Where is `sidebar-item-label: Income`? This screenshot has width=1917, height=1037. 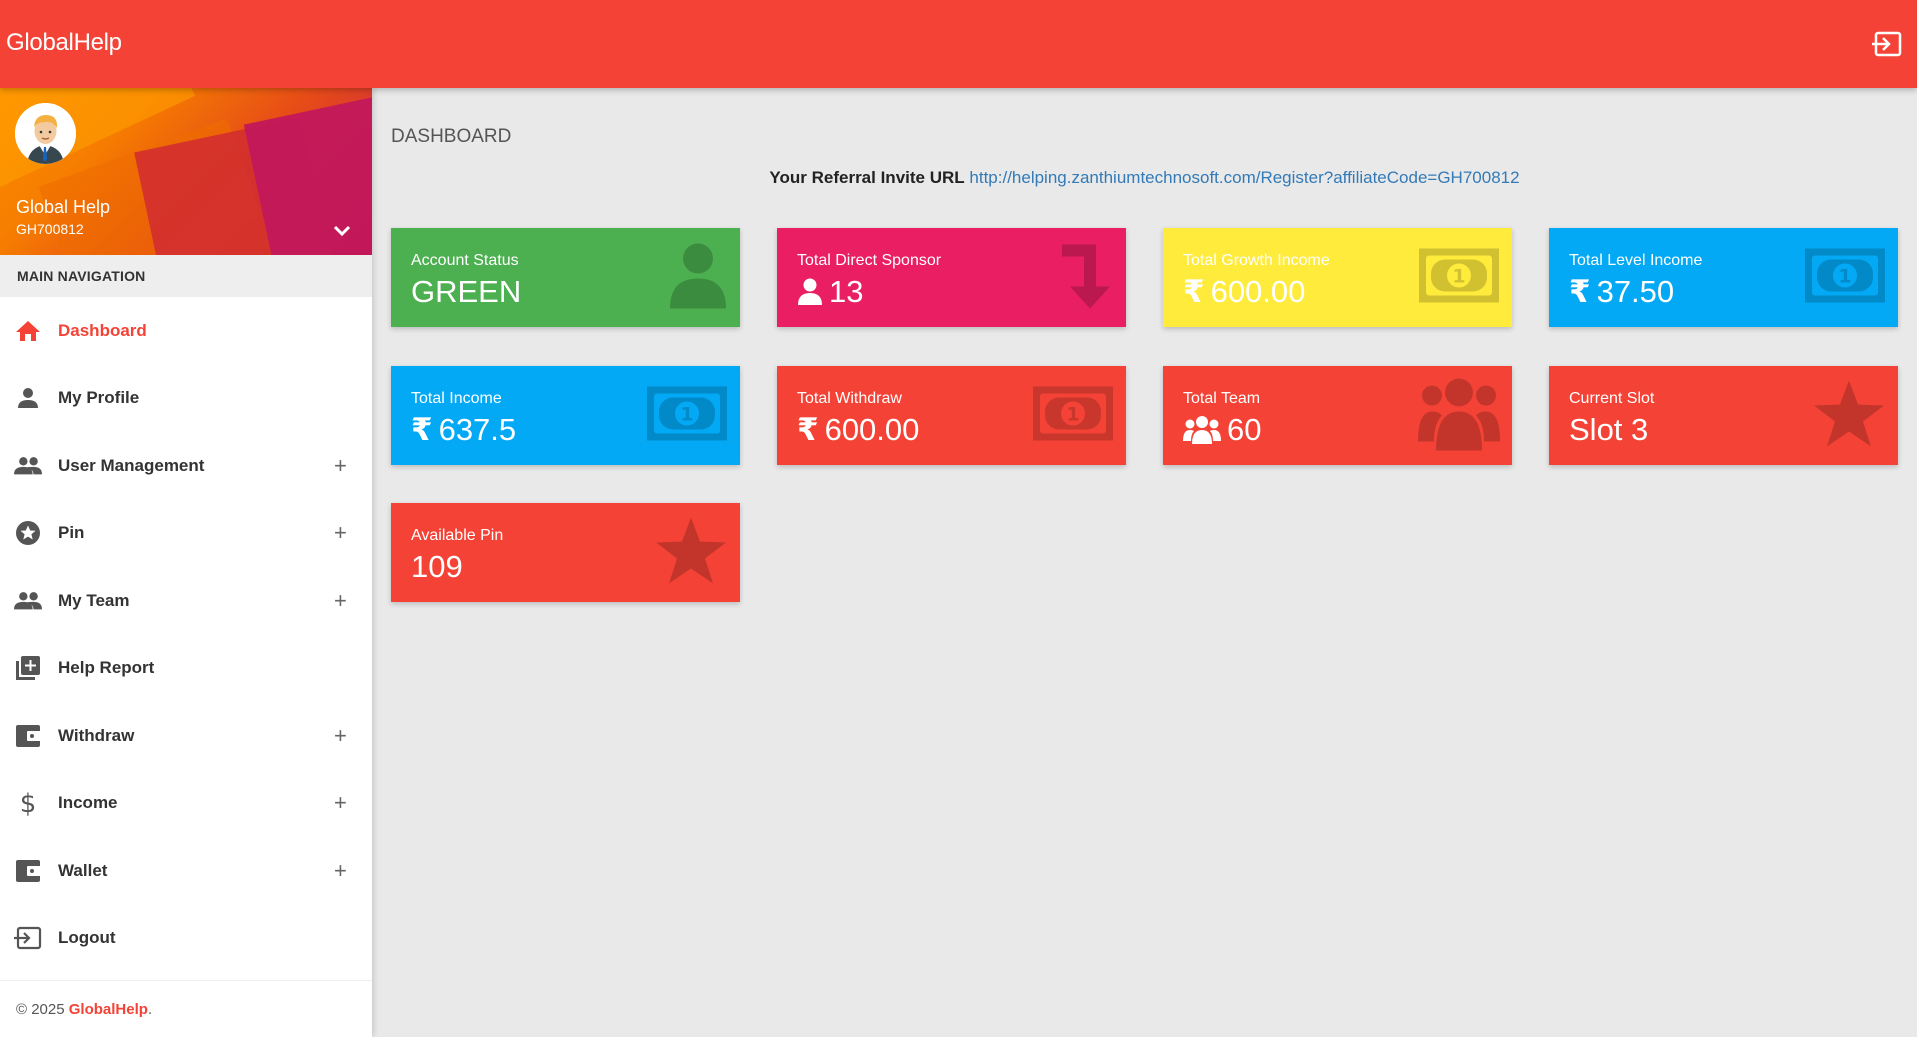
sidebar-item-label: Income is located at coordinates (88, 803).